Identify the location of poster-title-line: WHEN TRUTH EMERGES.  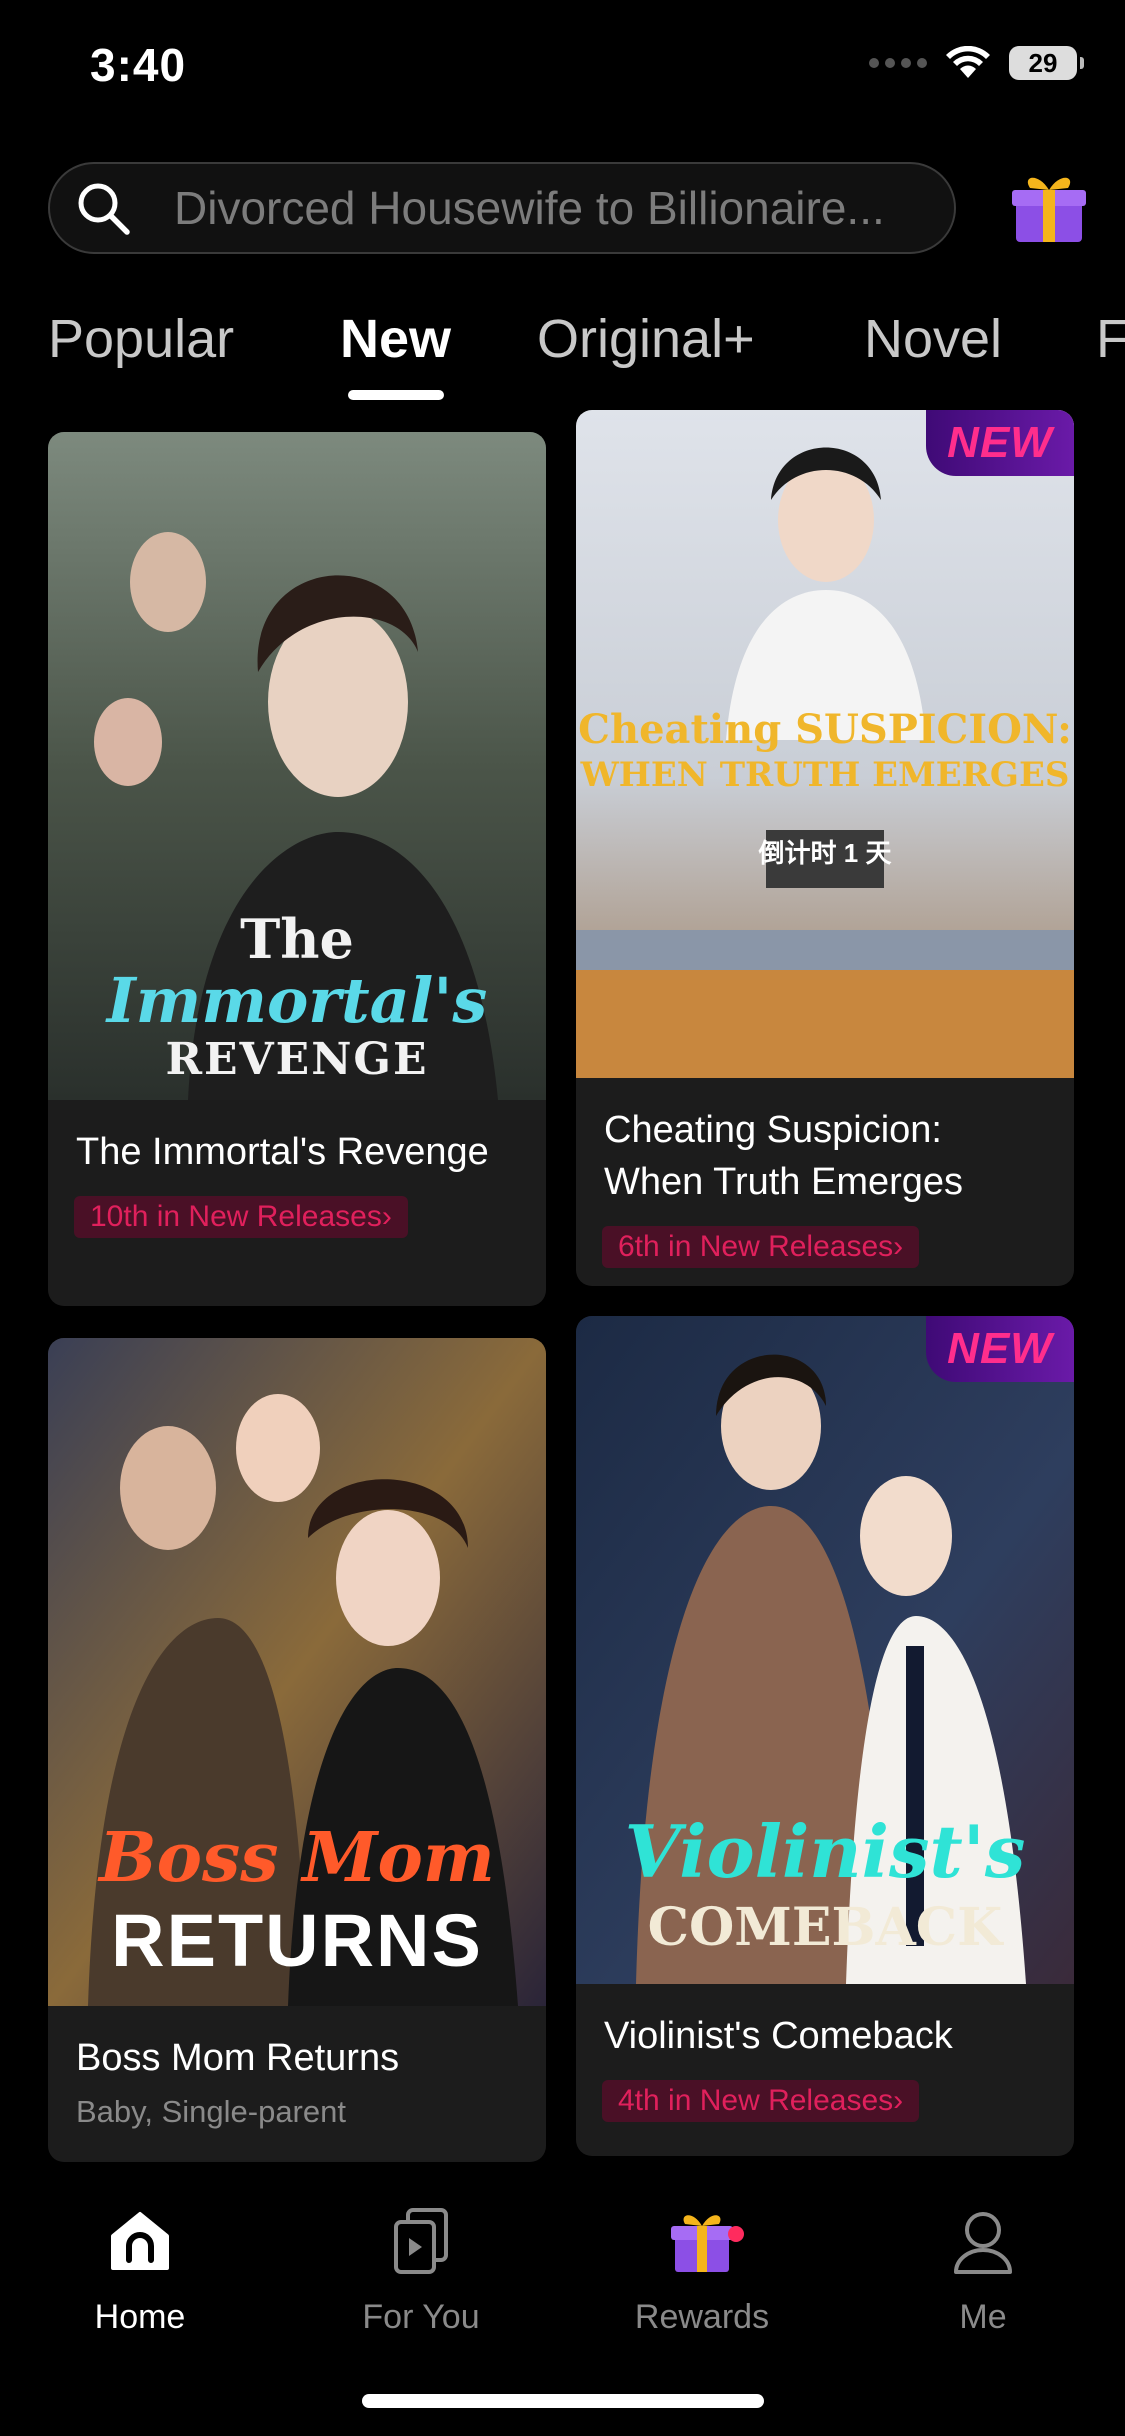
(825, 775).